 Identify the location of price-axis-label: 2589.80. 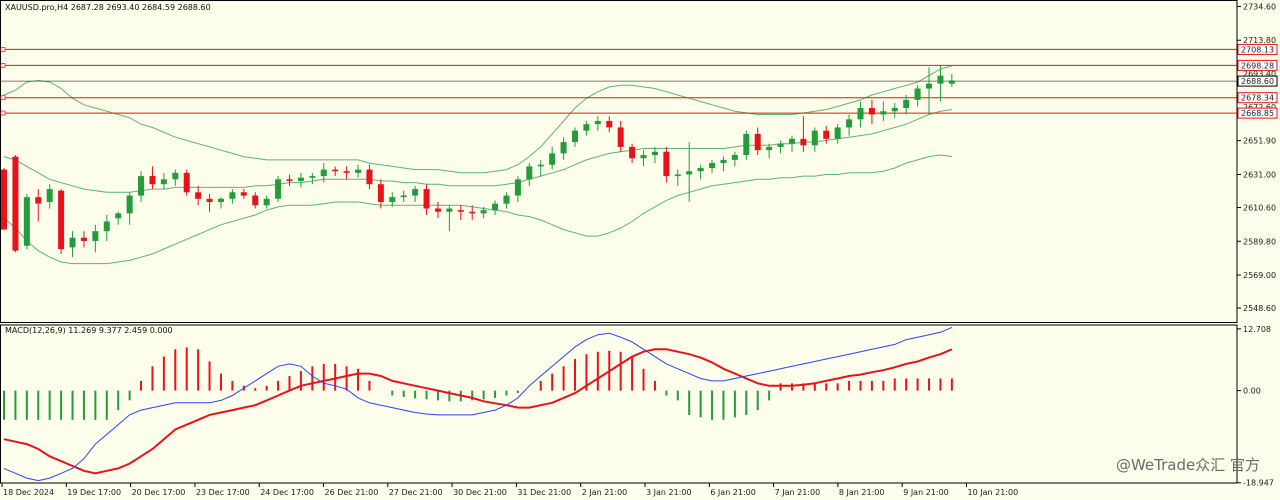
(1259, 241).